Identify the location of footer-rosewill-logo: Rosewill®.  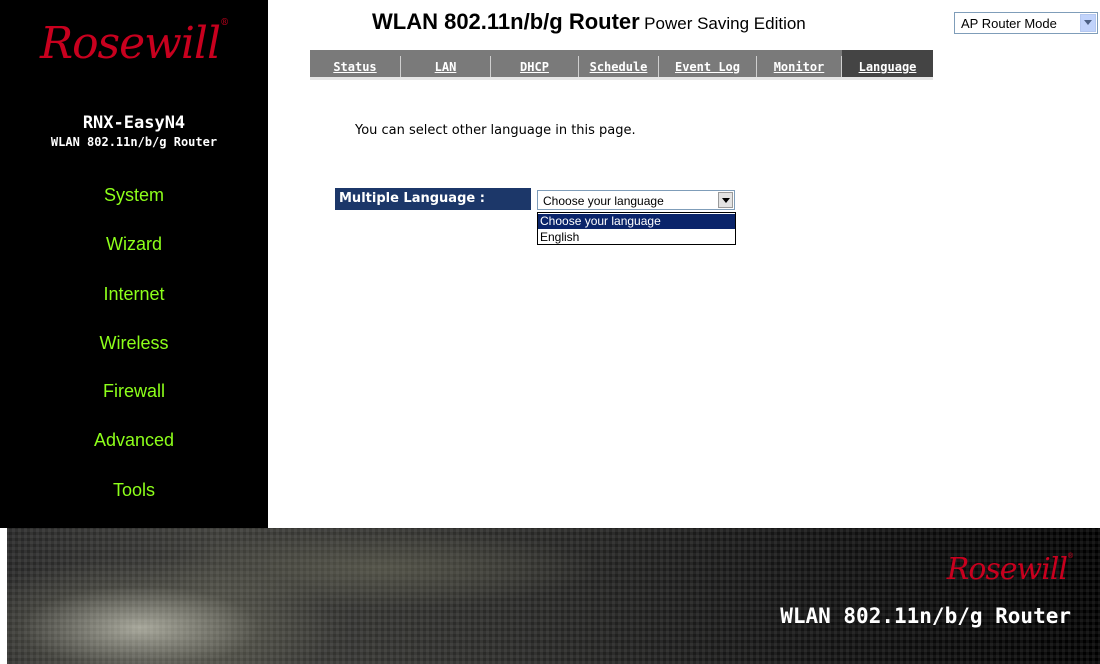
(1010, 569).